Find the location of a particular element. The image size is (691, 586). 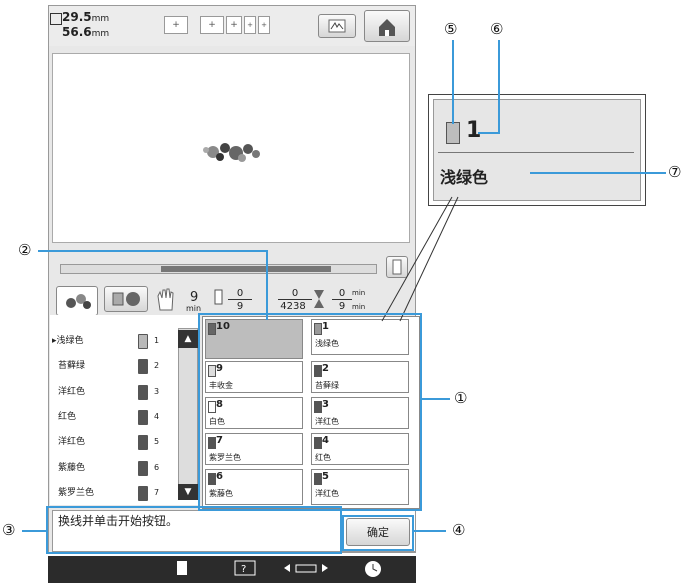

design-thumbnail-button is located at coordinates (77, 301).